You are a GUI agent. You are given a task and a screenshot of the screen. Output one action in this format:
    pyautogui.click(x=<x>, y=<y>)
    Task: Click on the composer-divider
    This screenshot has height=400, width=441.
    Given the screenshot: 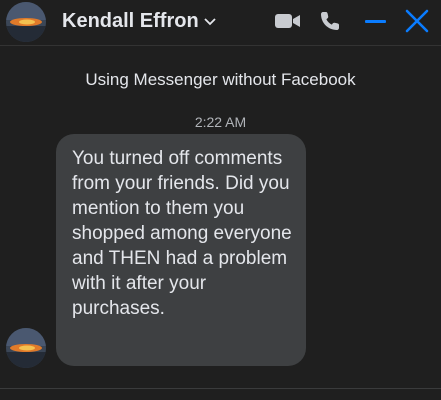 What is the action you would take?
    pyautogui.click(x=220, y=388)
    